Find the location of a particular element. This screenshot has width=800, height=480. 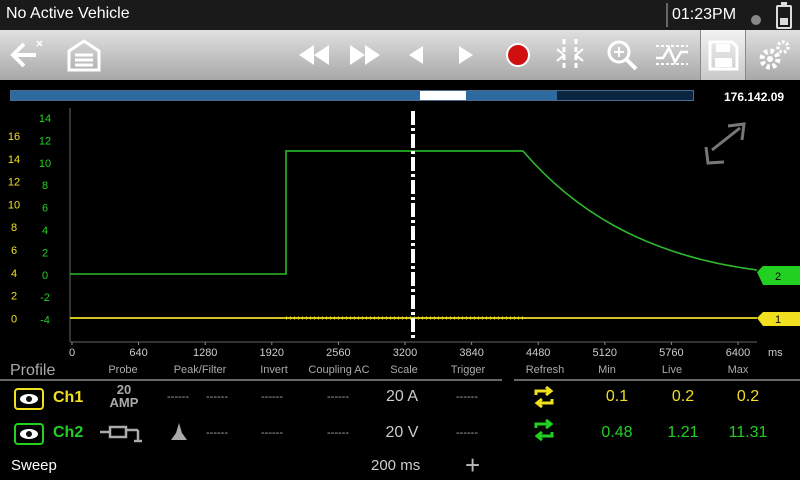

ch2-probe-lead-icon is located at coordinates (122, 435).